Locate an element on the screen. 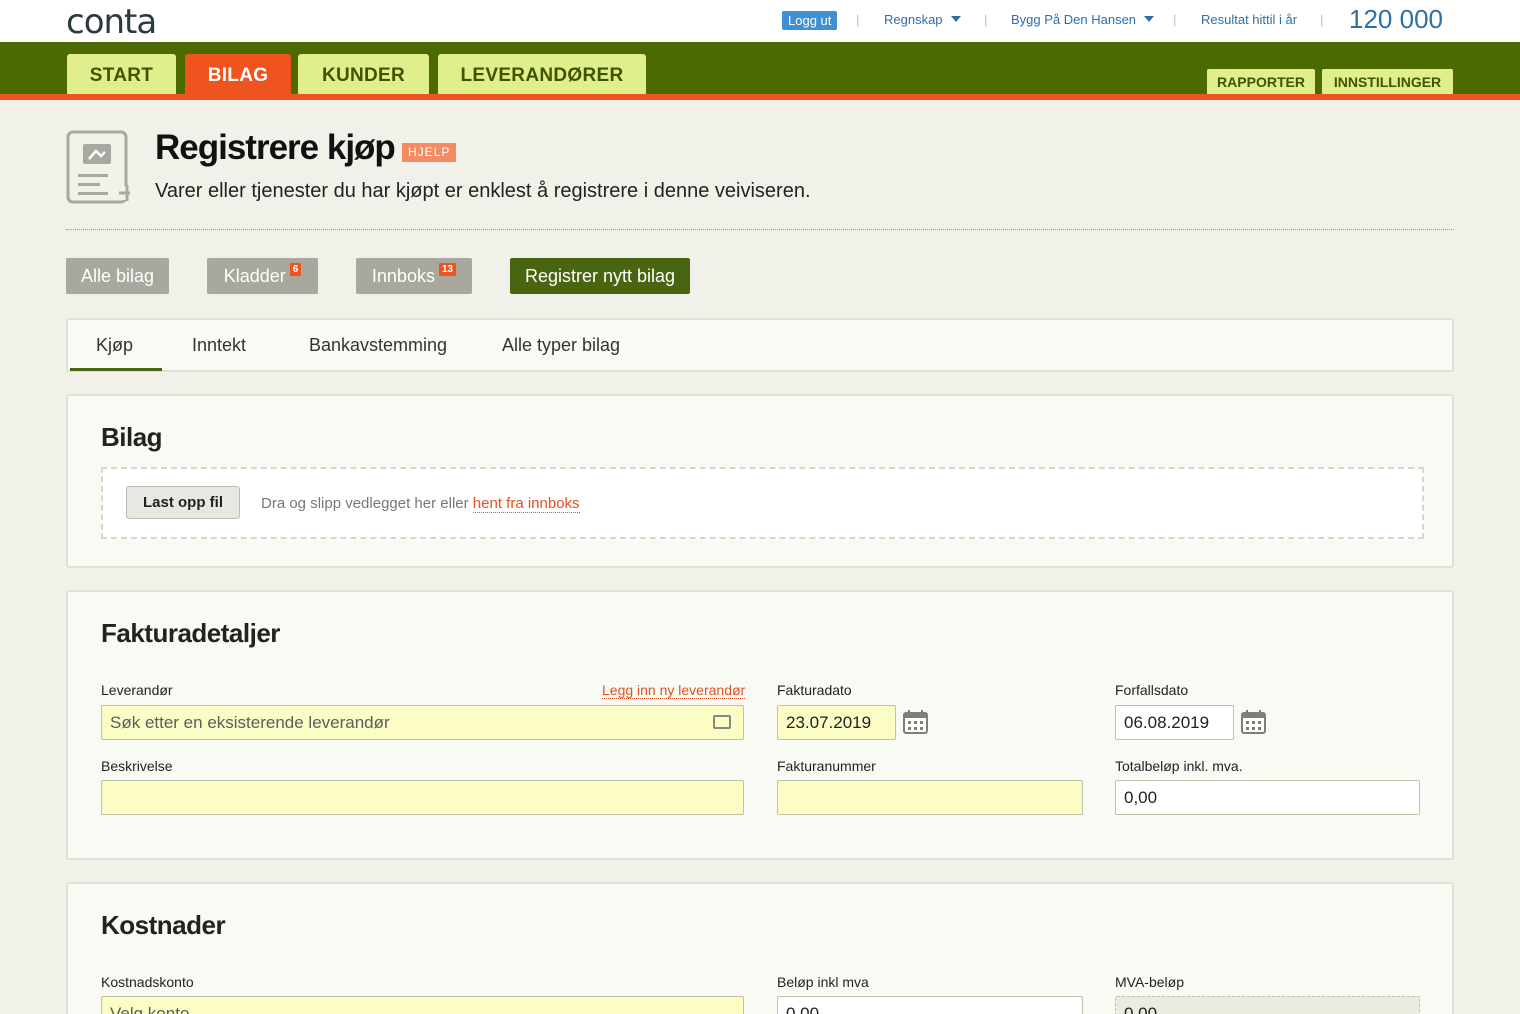  subtab-kjop: Kjøp is located at coordinates (114, 345).